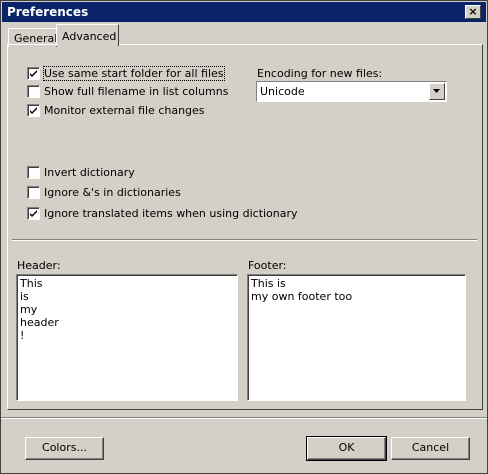  What do you see at coordinates (22, 335) in the screenshot?
I see `header-line: !` at bounding box center [22, 335].